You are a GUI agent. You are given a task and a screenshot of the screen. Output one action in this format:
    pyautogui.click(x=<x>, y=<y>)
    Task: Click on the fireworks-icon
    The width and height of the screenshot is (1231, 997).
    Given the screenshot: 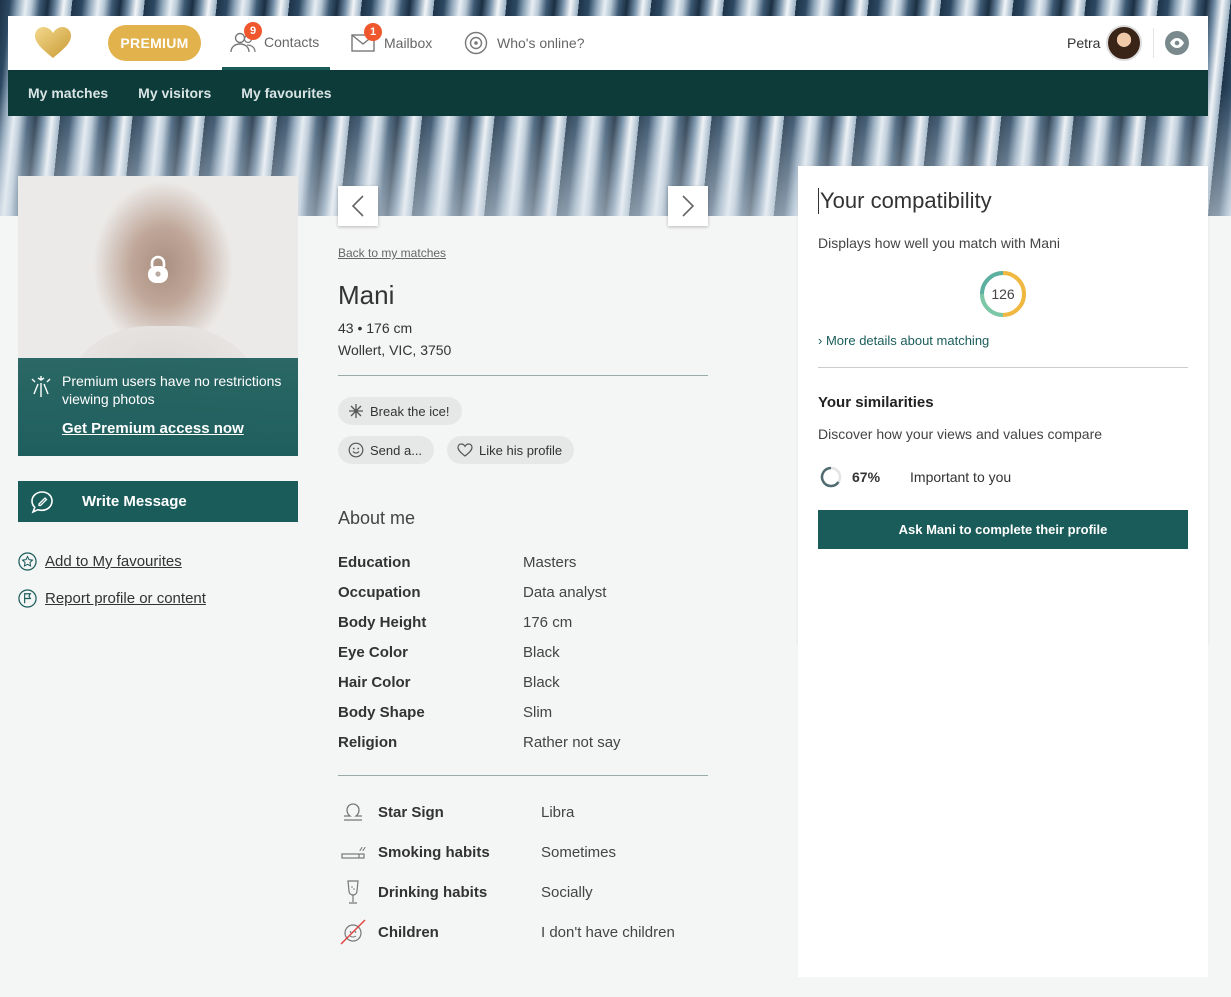 What is the action you would take?
    pyautogui.click(x=41, y=386)
    